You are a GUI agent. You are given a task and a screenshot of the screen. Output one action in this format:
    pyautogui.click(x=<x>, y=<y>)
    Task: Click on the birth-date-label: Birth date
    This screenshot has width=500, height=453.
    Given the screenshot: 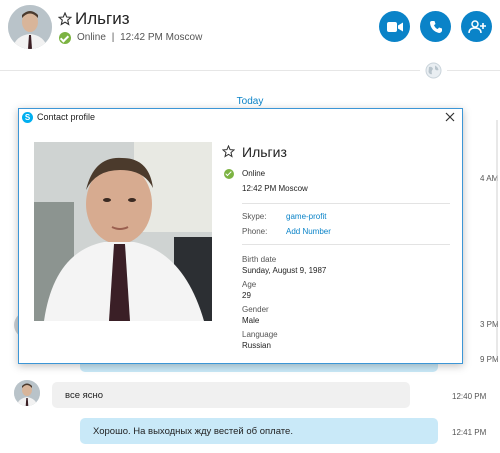 What is the action you would take?
    pyautogui.click(x=259, y=259)
    